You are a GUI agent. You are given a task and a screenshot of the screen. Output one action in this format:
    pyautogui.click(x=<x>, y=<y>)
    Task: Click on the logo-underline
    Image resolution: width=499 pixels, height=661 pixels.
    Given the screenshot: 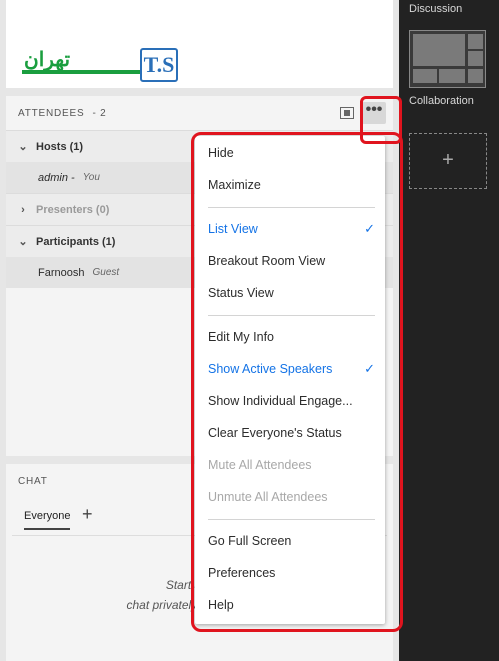 What is the action you would take?
    pyautogui.click(x=81, y=72)
    